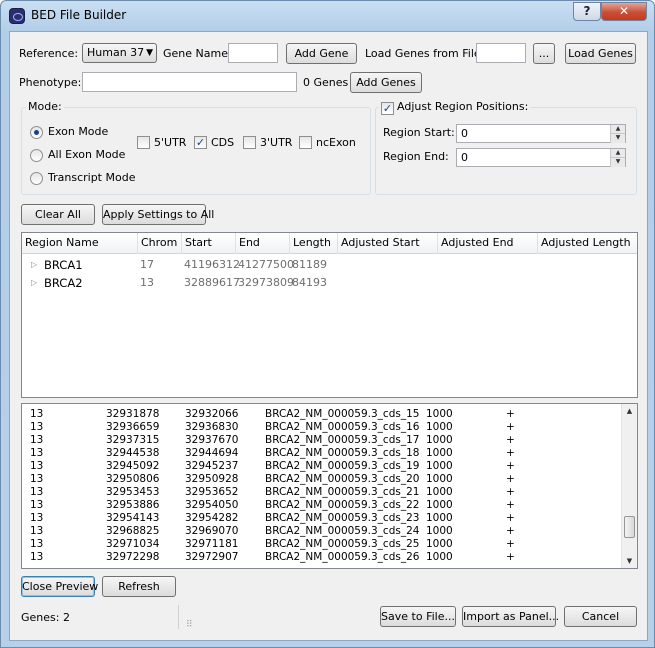  What do you see at coordinates (600, 53) in the screenshot?
I see `load-genes-button: Load Genes` at bounding box center [600, 53].